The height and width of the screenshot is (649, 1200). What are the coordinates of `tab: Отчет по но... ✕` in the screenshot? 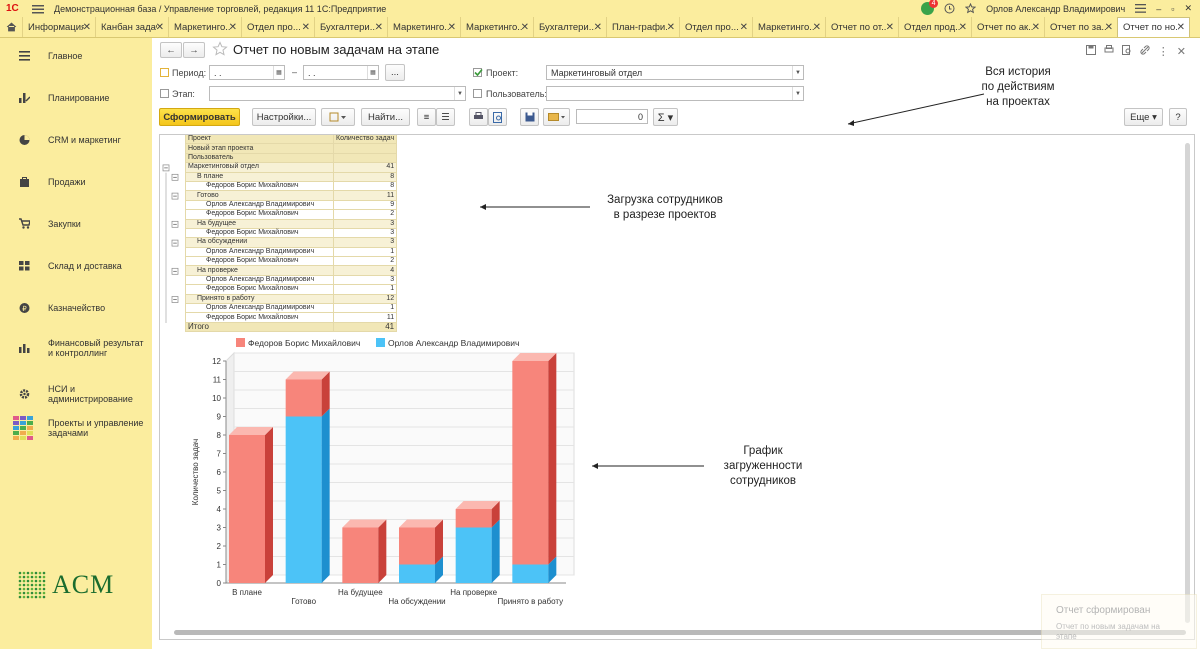 It's located at (1153, 27).